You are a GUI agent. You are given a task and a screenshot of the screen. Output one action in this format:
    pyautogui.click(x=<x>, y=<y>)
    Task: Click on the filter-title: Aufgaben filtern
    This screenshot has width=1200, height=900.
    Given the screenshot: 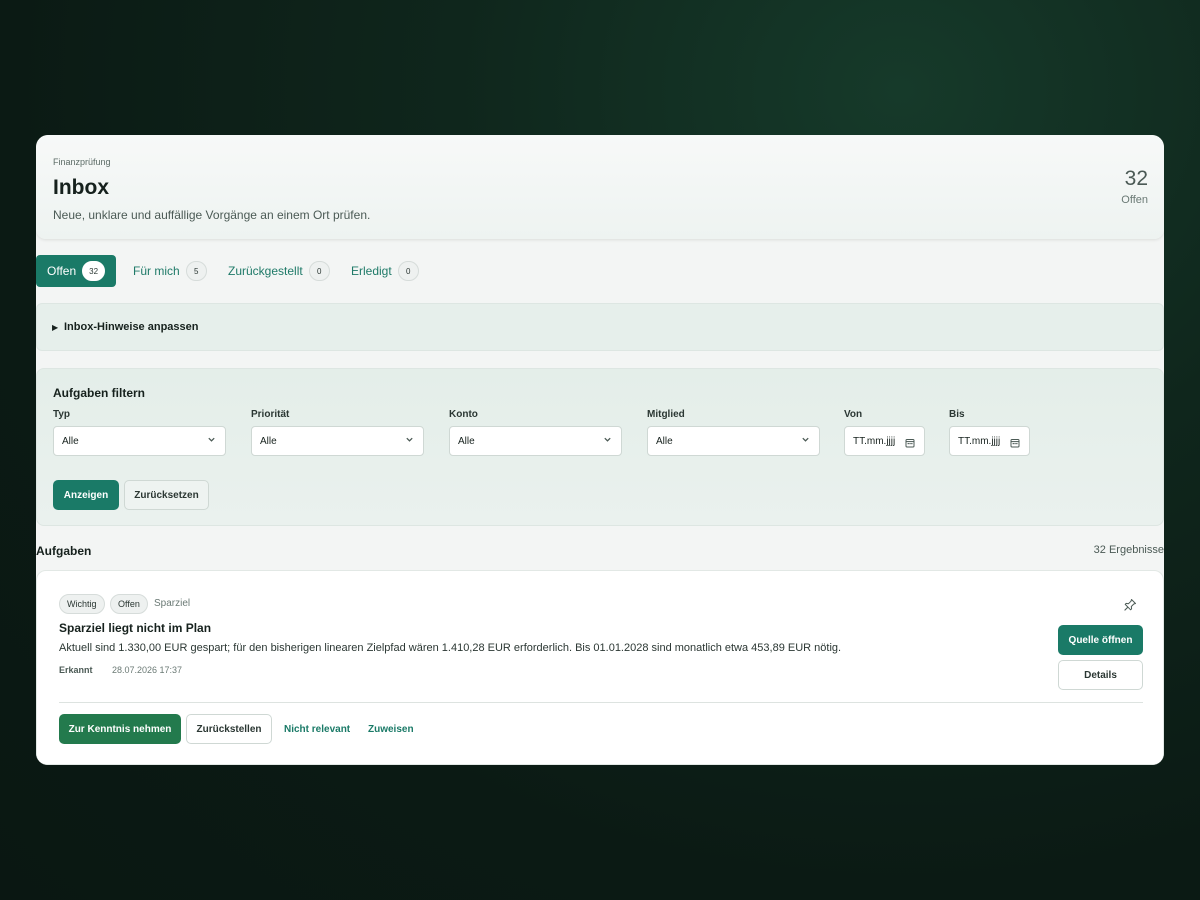 What is the action you would take?
    pyautogui.click(x=99, y=393)
    